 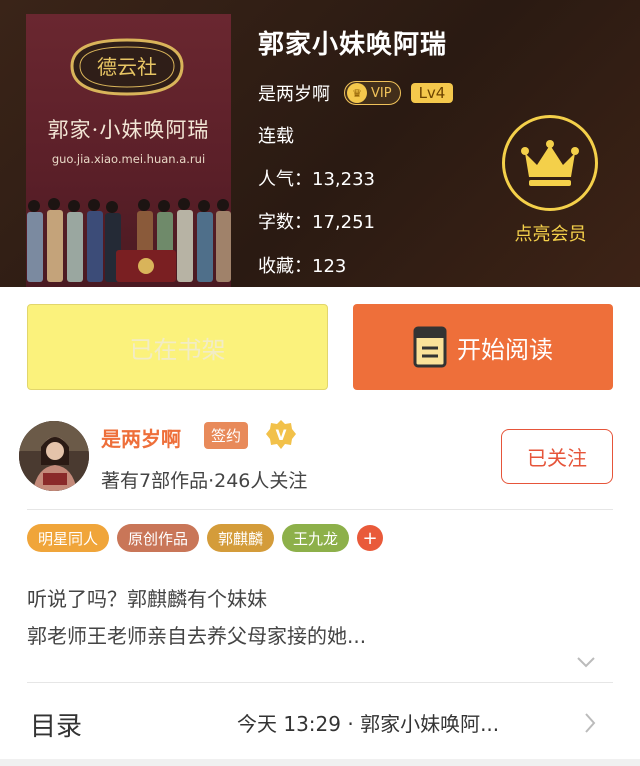 I want to click on book-word-count: 字数：17,251, so click(x=316, y=221).